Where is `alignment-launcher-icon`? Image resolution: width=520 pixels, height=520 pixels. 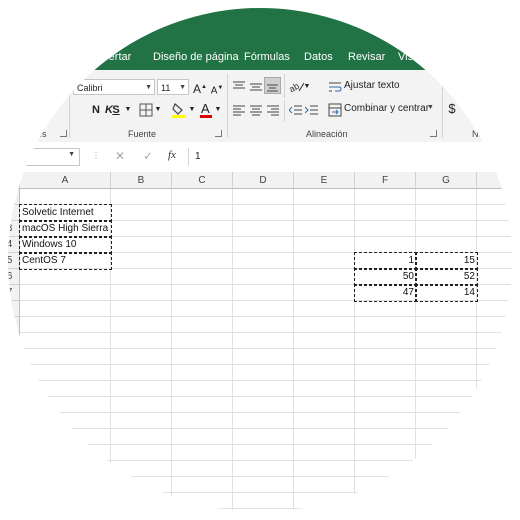 alignment-launcher-icon is located at coordinates (433, 133).